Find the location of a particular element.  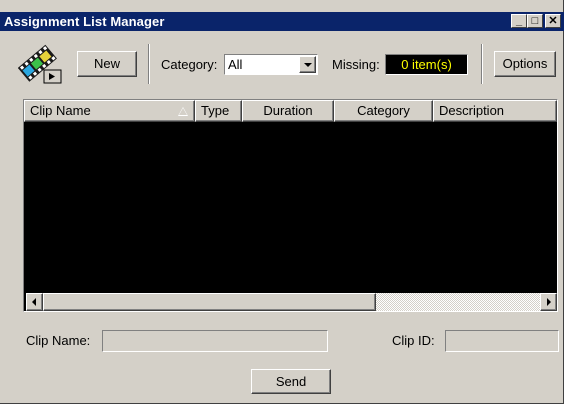

scrollbar-thumb is located at coordinates (209, 302).